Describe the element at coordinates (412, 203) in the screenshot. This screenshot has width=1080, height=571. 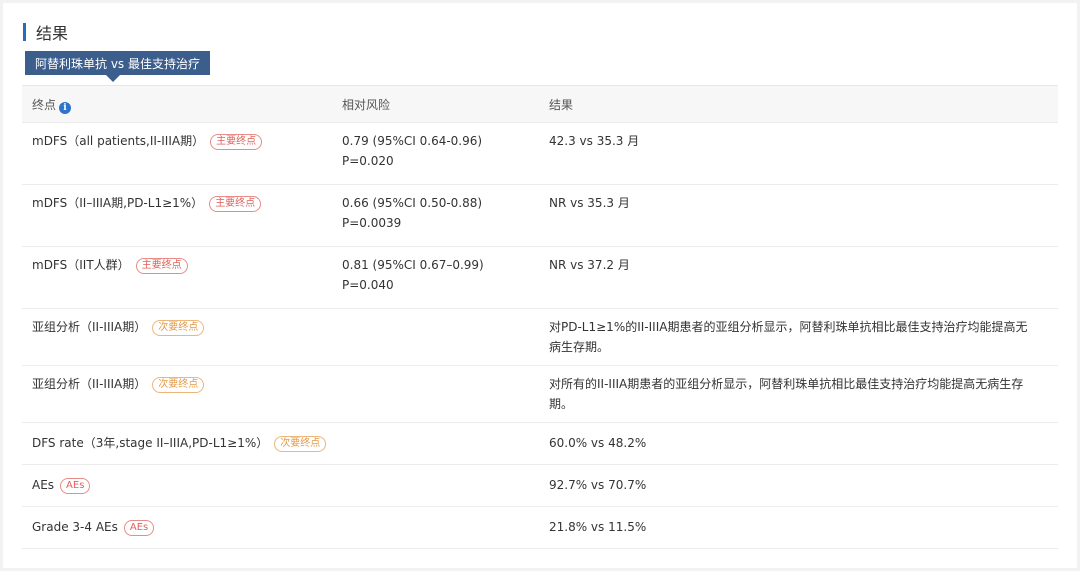
I see `relative-risk-value: 0.66 (95%CI 0.50-0.88)` at that location.